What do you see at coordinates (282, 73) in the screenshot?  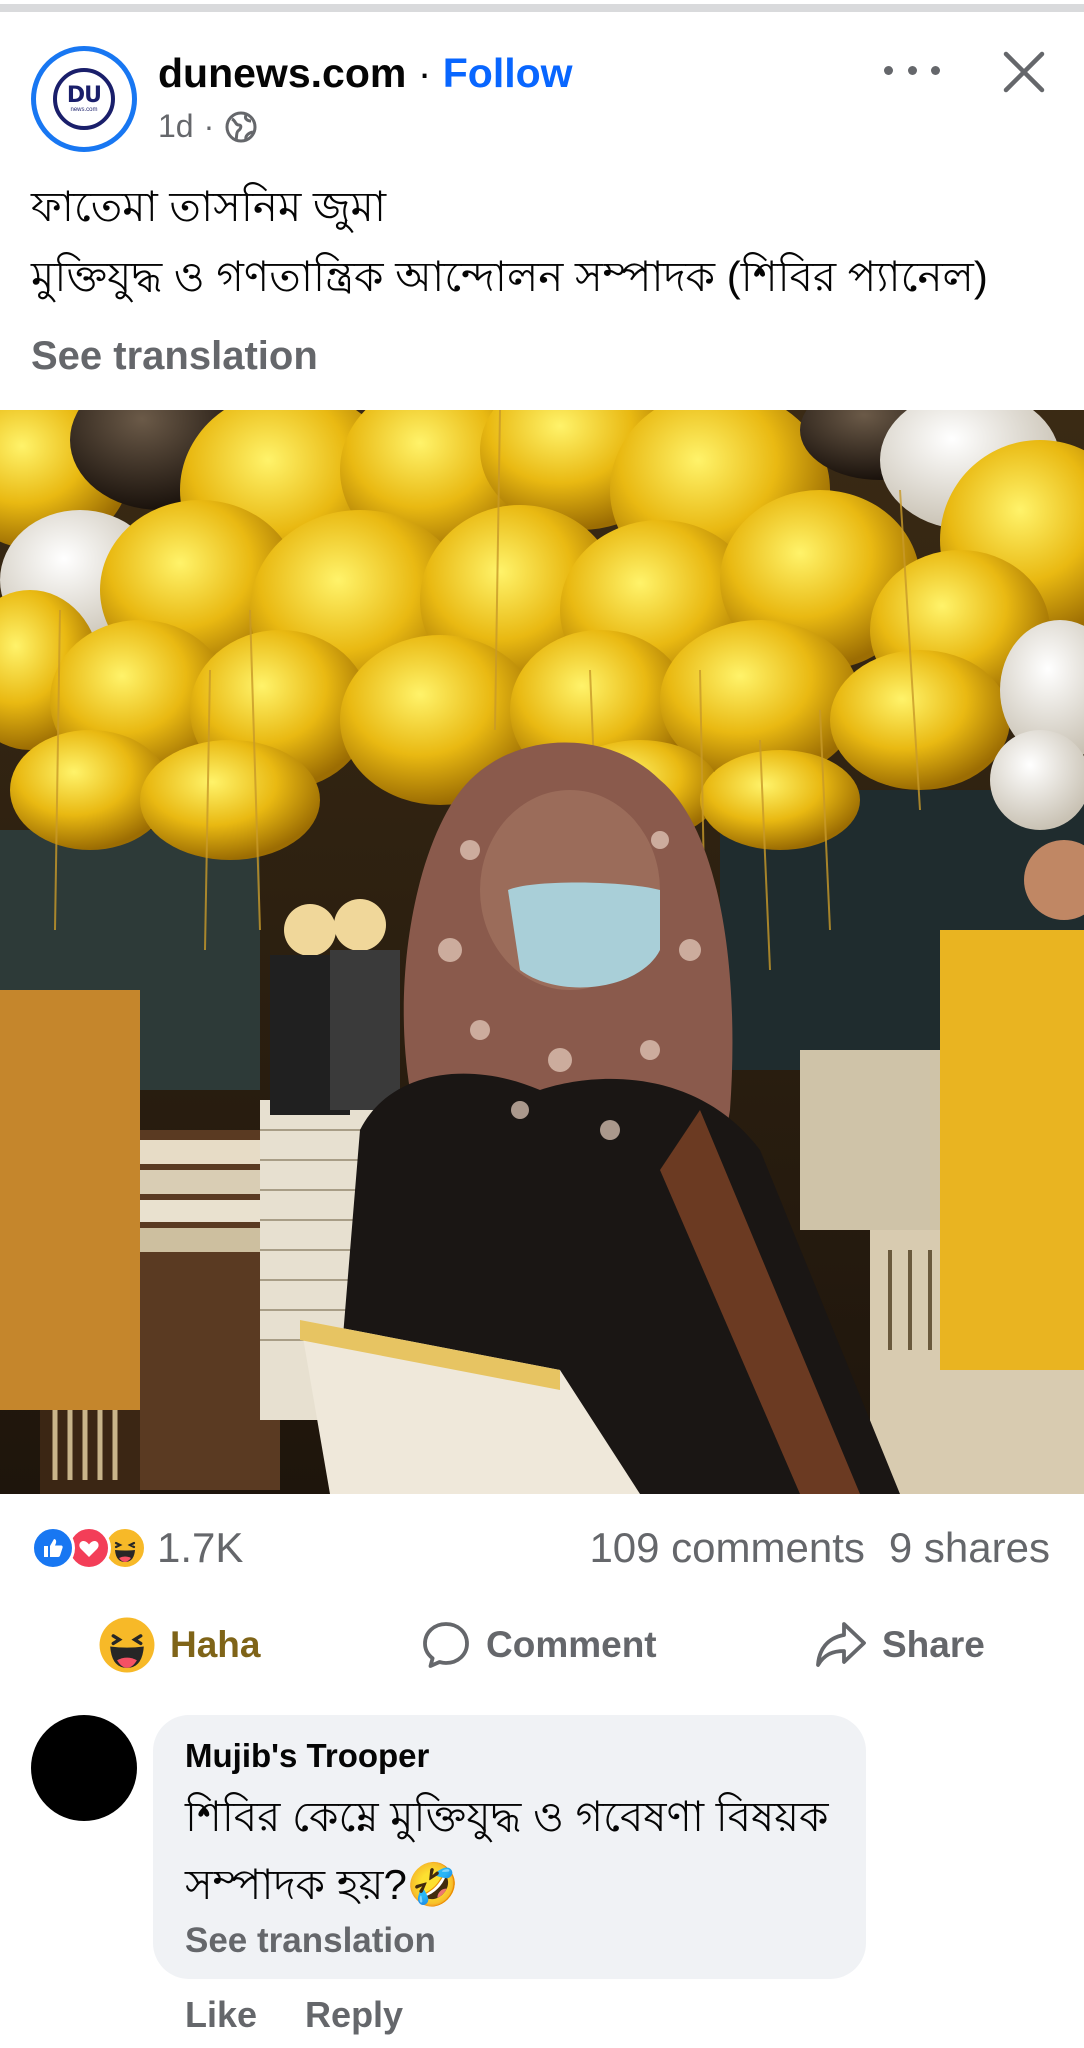 I see `page-name: dunews.com` at bounding box center [282, 73].